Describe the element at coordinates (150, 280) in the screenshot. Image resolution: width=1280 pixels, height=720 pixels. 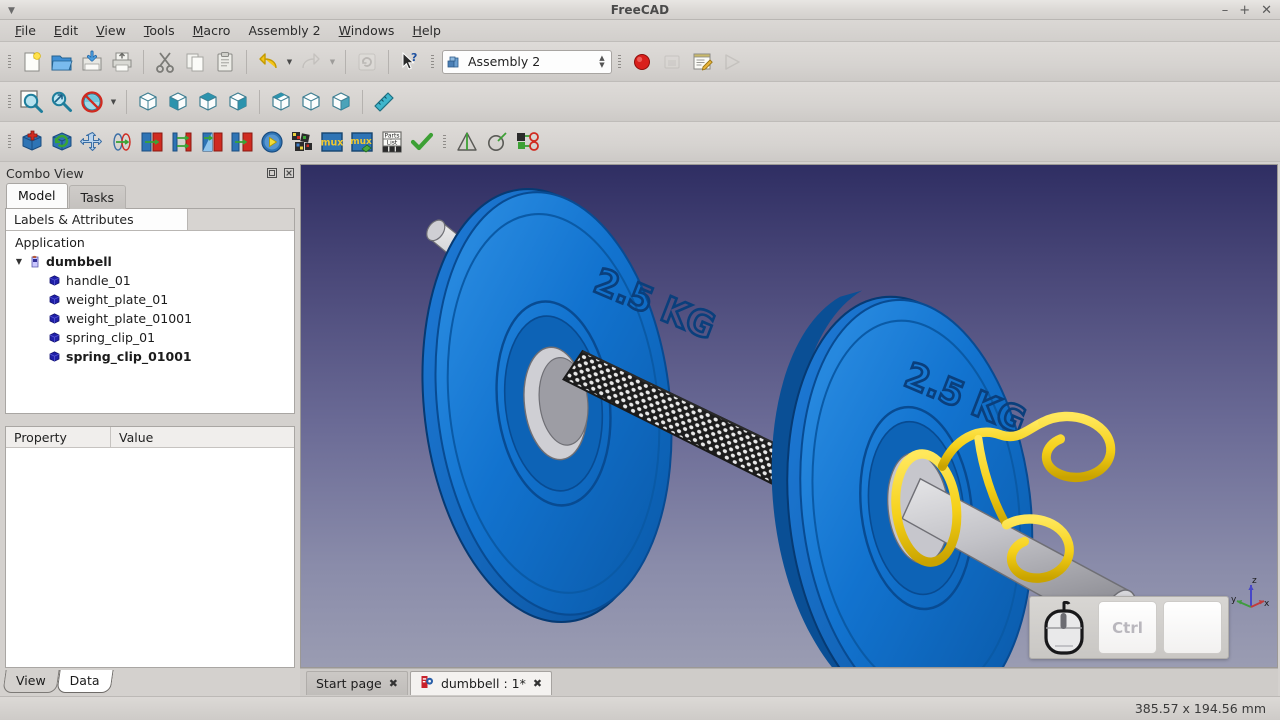
I see `tree-item-handle-01: handle_01` at that location.